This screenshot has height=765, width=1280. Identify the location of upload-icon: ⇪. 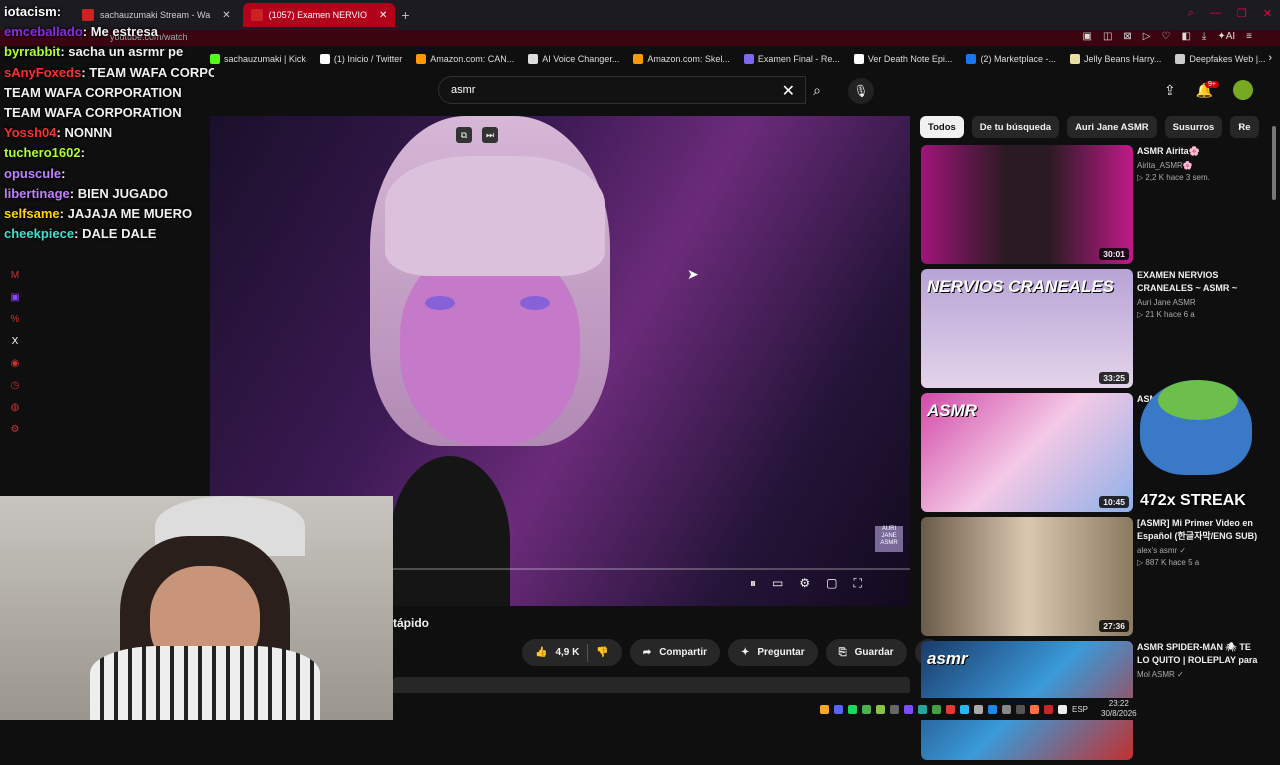
(1170, 90).